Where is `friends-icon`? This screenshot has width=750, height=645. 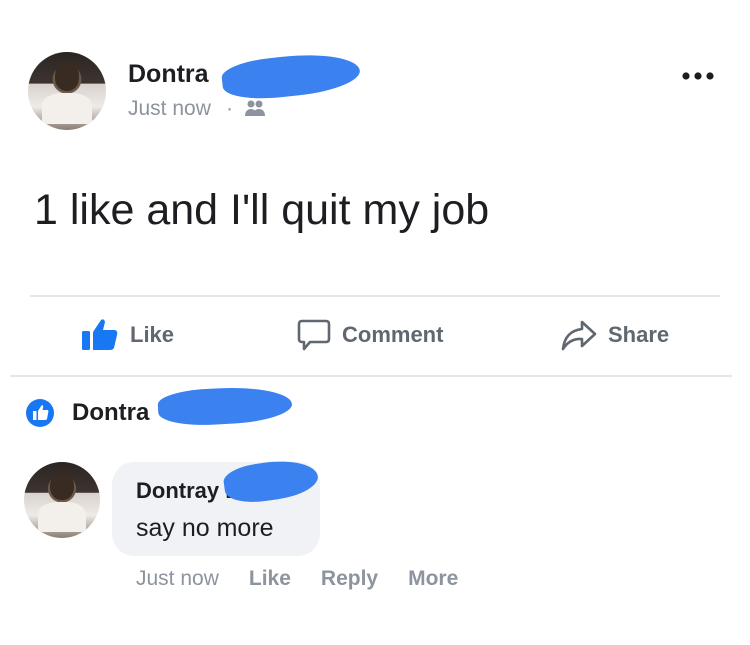 friends-icon is located at coordinates (255, 108).